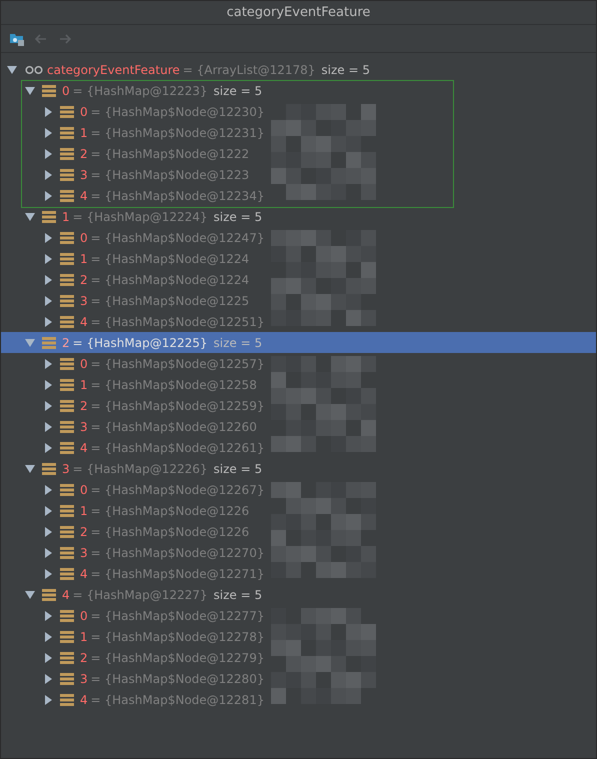  Describe the element at coordinates (170, 301) in the screenshot. I see `node-reference: = {HashMap$Node@1225` at that location.